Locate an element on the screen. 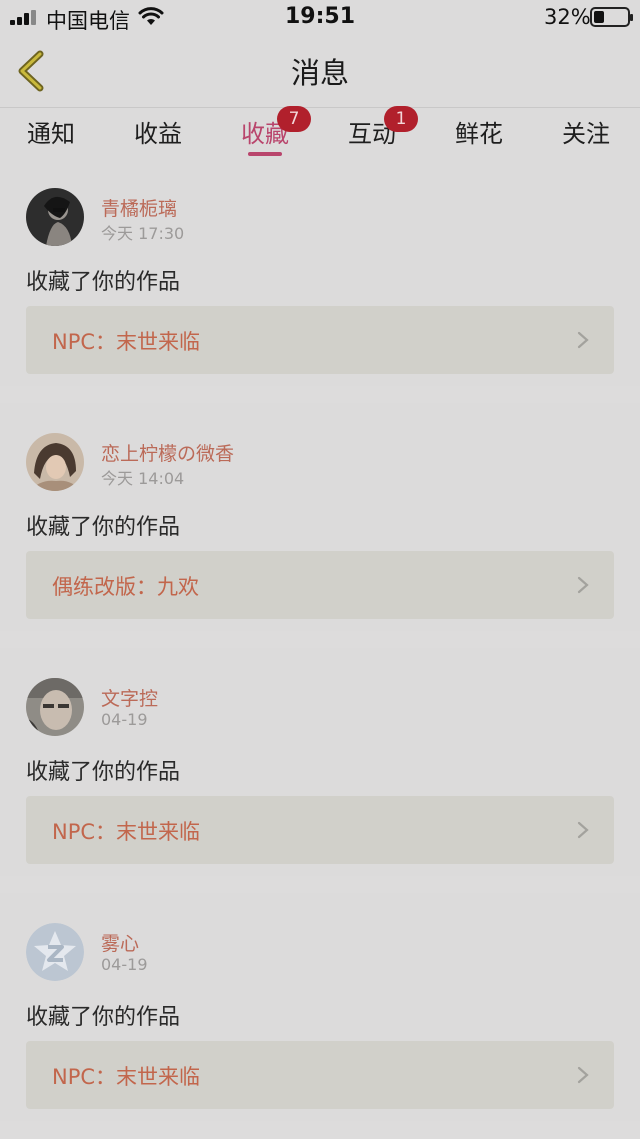 The height and width of the screenshot is (1139, 640). portrait-girl-avatar is located at coordinates (55, 462).